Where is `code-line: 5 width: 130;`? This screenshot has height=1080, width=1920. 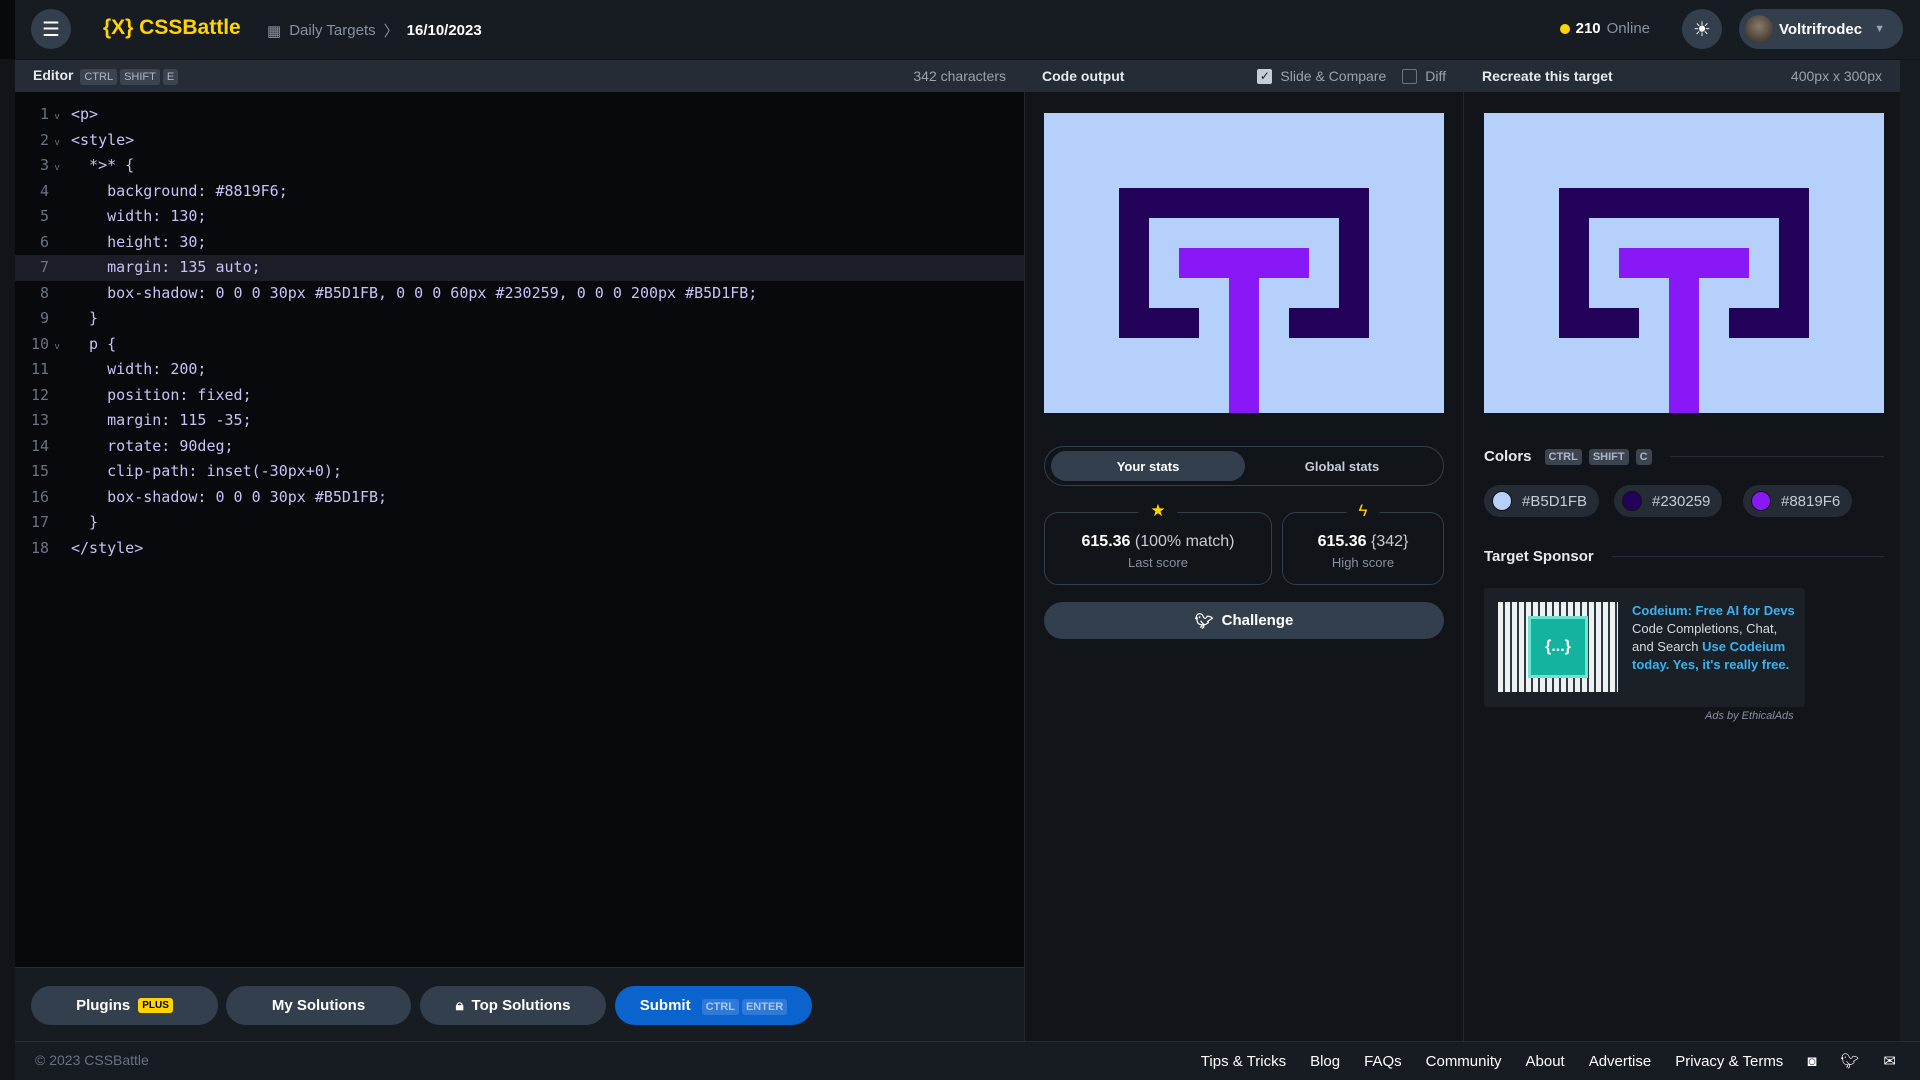 code-line: 5 width: 130; is located at coordinates (519, 217).